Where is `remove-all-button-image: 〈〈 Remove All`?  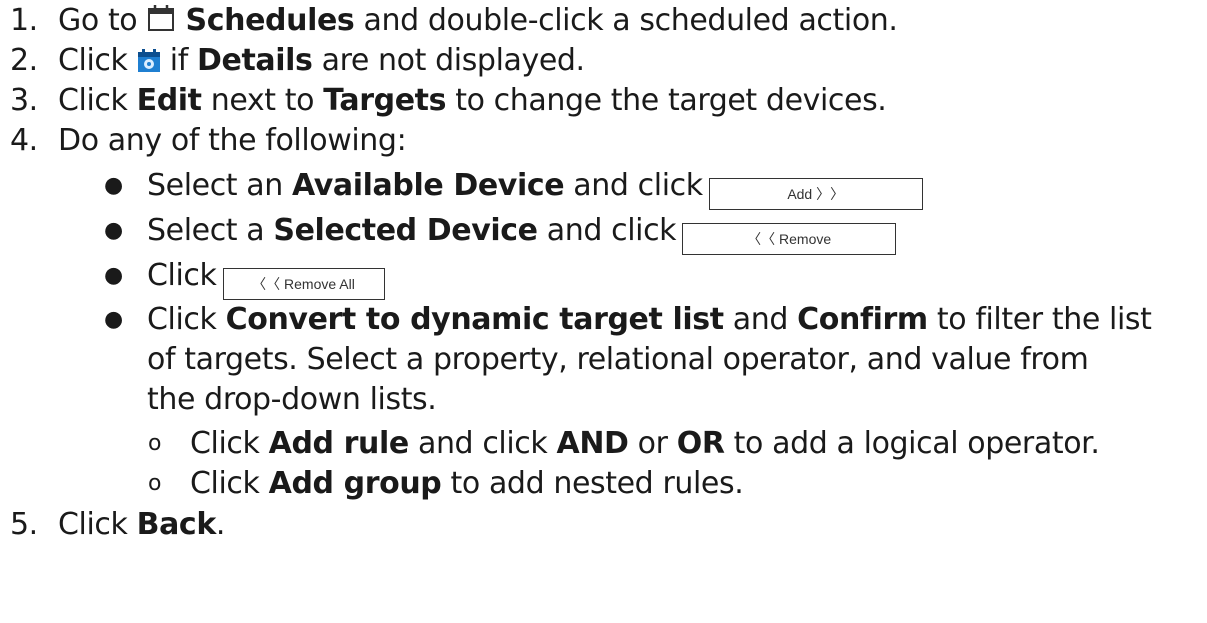 remove-all-button-image: 〈〈 Remove All is located at coordinates (303, 284).